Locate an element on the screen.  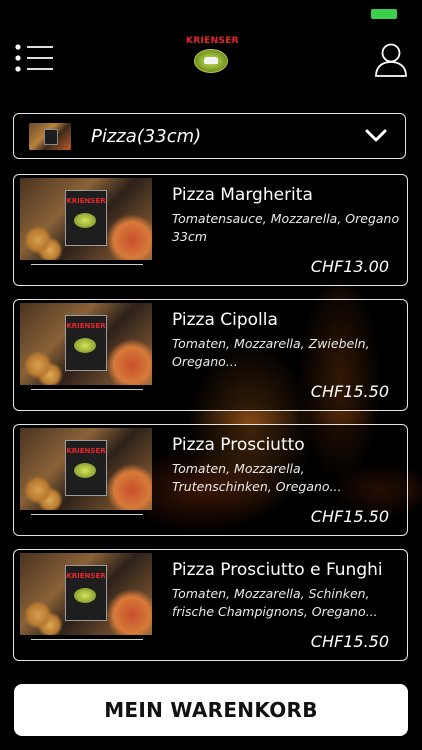
item-description: Tomatensauce, Mozzarella, Oregano 33cm is located at coordinates (286, 227).